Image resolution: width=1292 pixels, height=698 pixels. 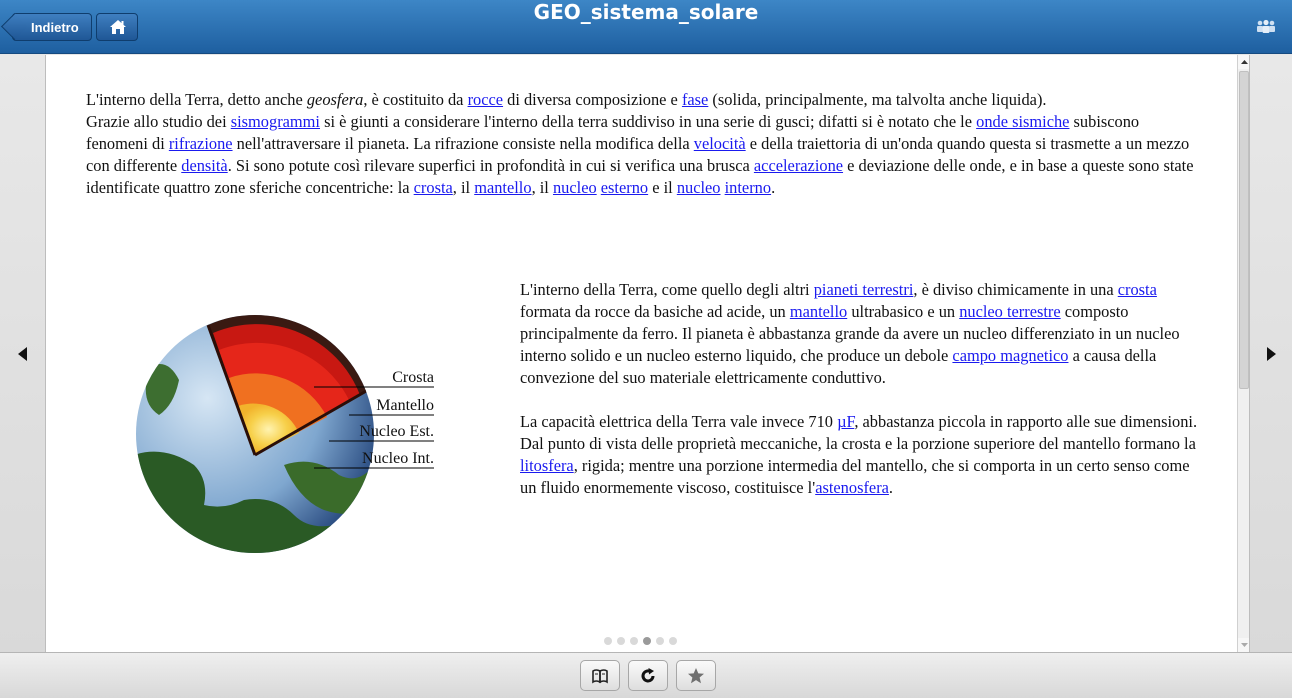 What do you see at coordinates (748, 187) in the screenshot?
I see `inline-link: interno` at bounding box center [748, 187].